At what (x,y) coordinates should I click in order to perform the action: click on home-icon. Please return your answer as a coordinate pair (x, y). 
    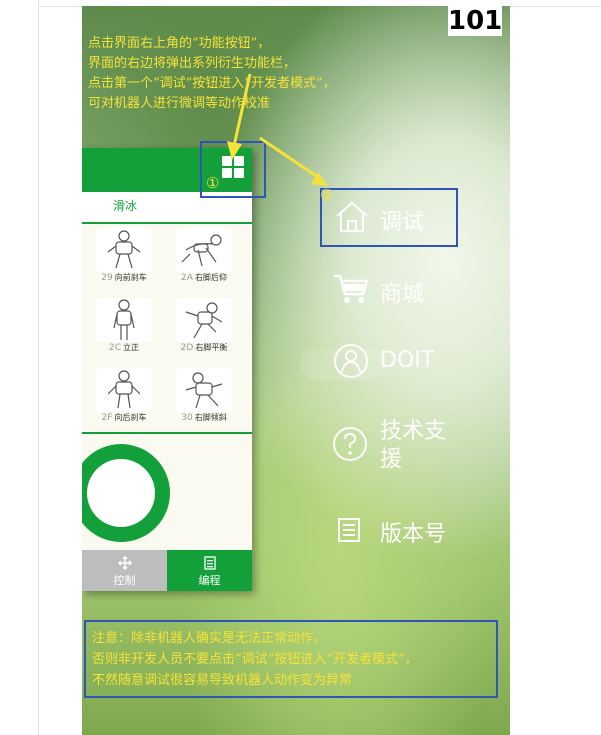
    Looking at the image, I should click on (352, 219).